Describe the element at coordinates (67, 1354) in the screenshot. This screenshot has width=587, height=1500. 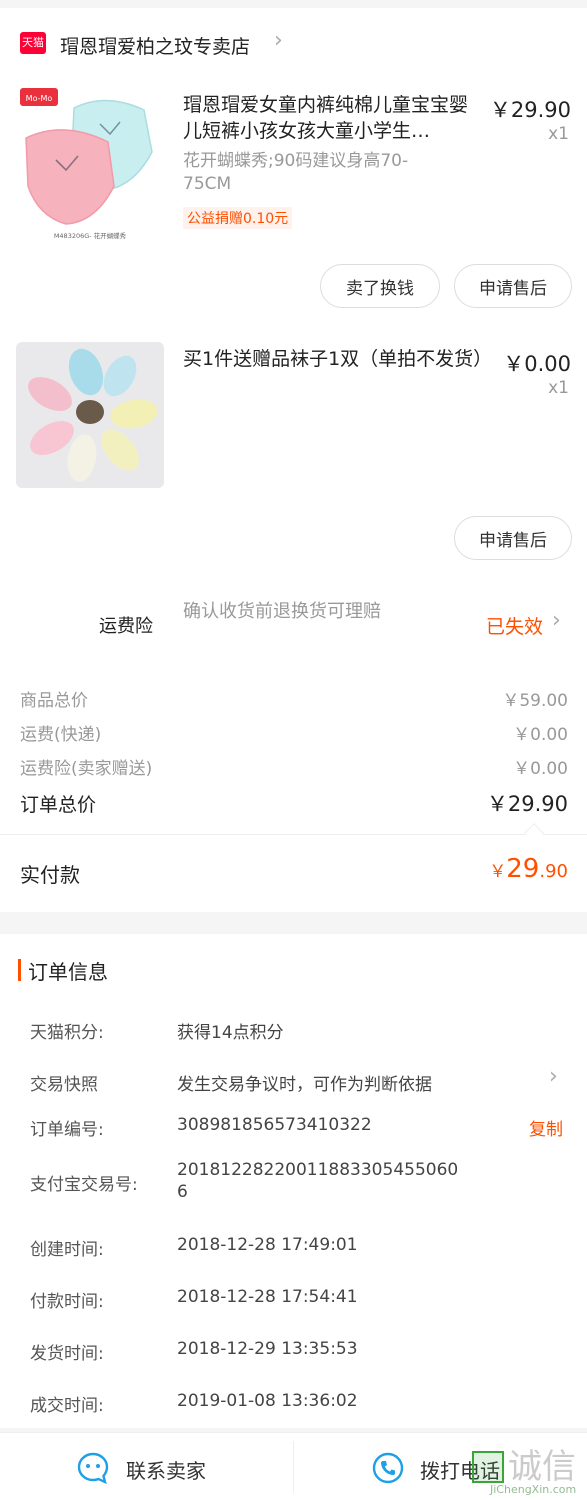
I see `shipped-time-label: 发货时间:` at that location.